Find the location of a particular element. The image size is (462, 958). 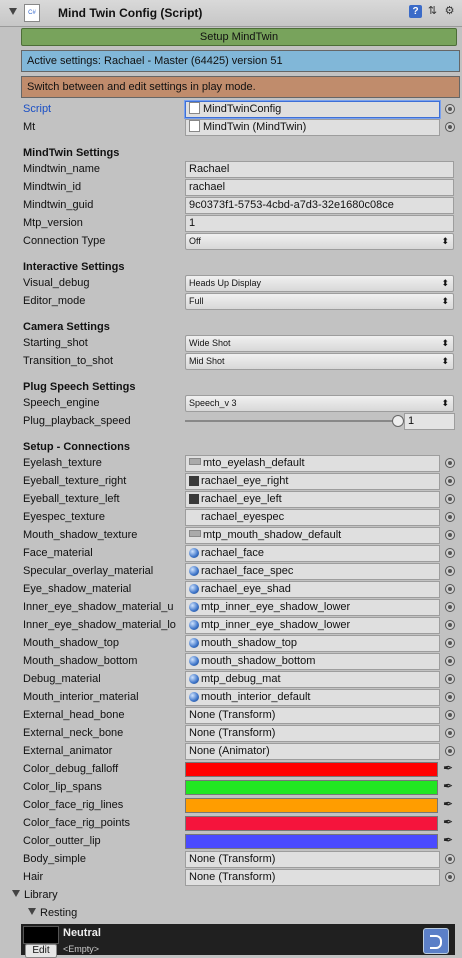

color-row: Color_face_rig_lines ✒ is located at coordinates (240, 805).